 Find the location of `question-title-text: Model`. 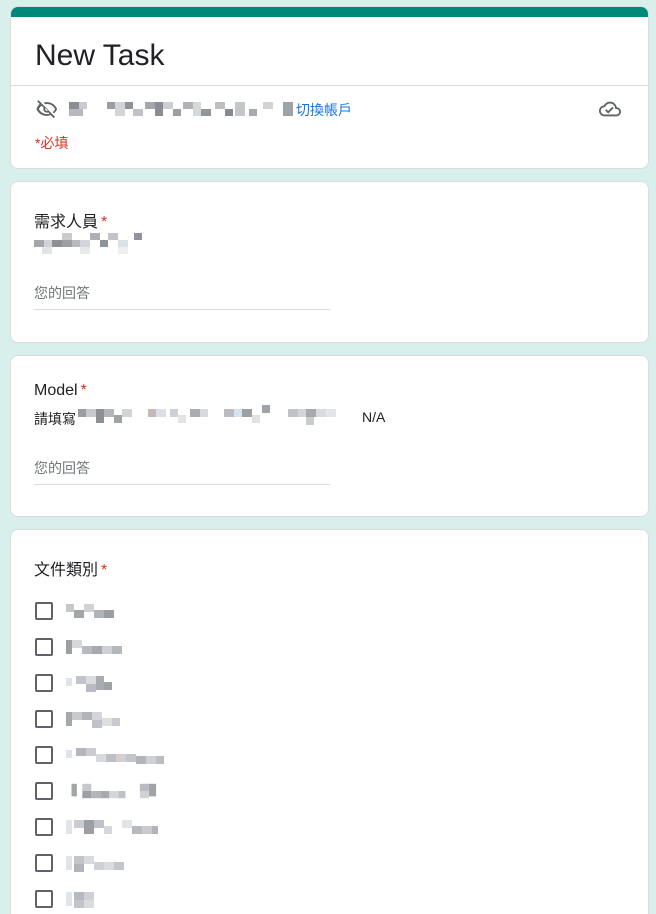

question-title-text: Model is located at coordinates (56, 390).